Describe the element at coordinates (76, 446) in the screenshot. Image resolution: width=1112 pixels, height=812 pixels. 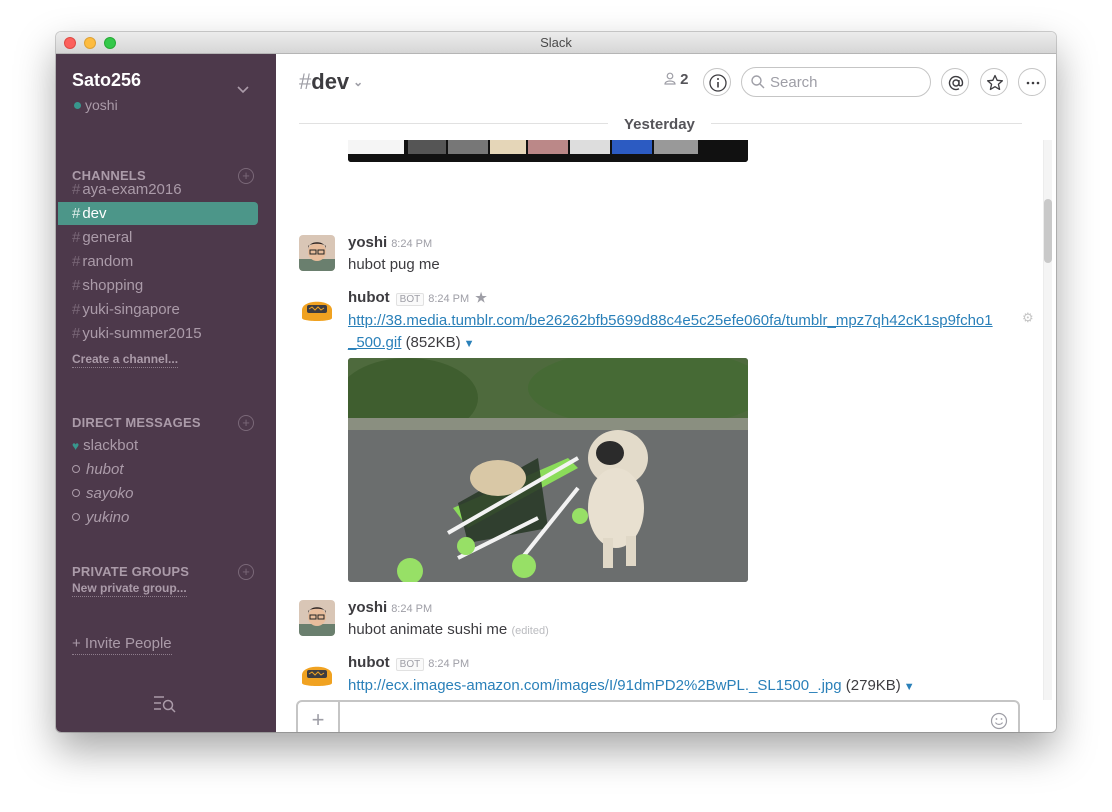
I see `heart-icon: ♥` at that location.